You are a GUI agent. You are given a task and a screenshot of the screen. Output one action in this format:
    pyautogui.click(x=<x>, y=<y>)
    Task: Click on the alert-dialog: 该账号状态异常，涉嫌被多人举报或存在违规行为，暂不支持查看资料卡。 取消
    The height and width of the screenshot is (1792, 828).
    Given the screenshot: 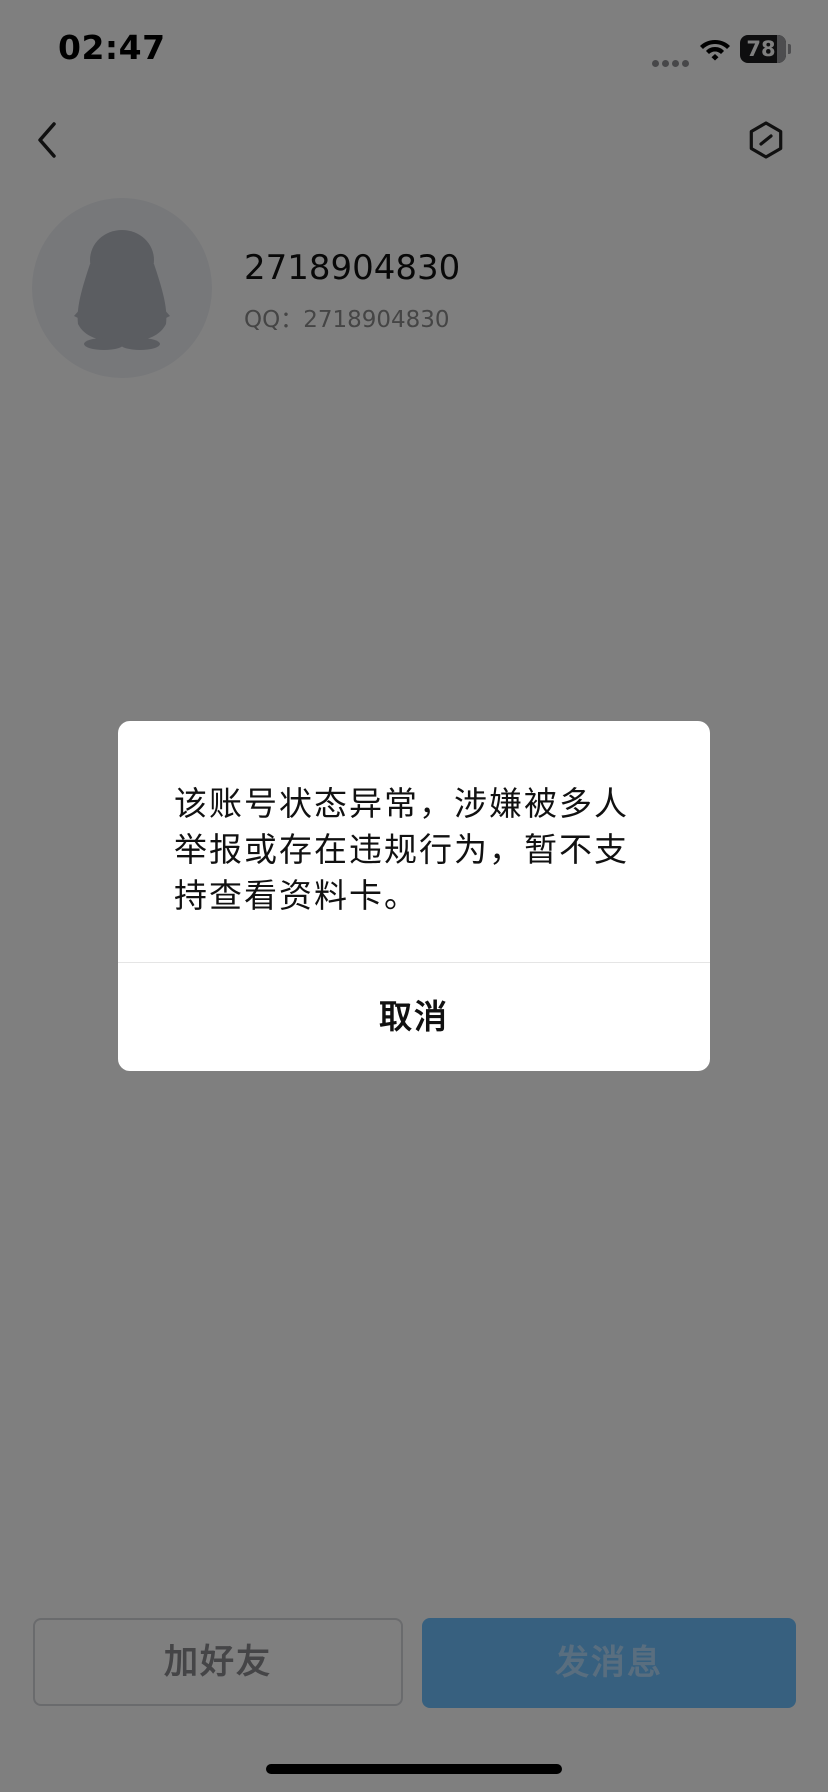 What is the action you would take?
    pyautogui.click(x=414, y=896)
    